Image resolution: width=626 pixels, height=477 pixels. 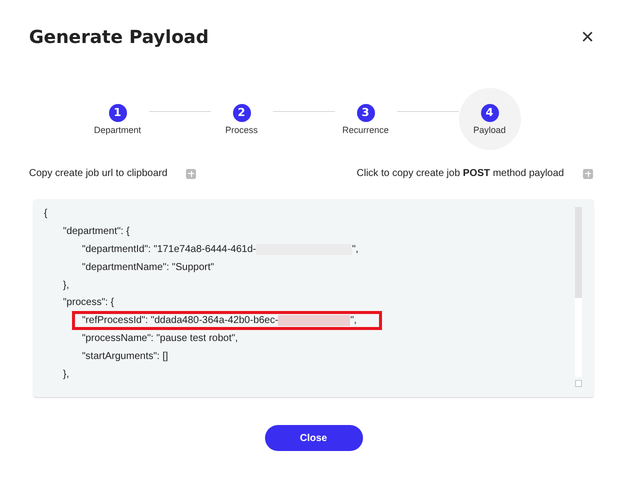 What do you see at coordinates (117, 113) in the screenshot?
I see `step-number: 1` at bounding box center [117, 113].